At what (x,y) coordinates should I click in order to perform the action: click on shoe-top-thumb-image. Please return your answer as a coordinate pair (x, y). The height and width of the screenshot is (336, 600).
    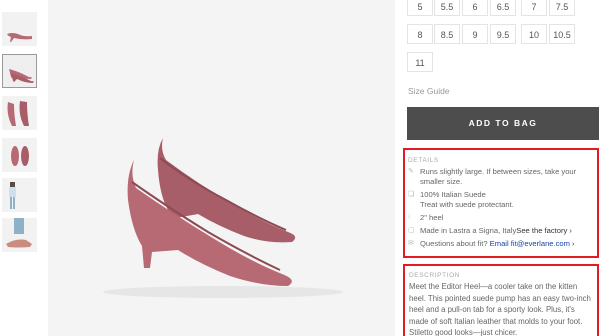
    Looking at the image, I should click on (18, 113).